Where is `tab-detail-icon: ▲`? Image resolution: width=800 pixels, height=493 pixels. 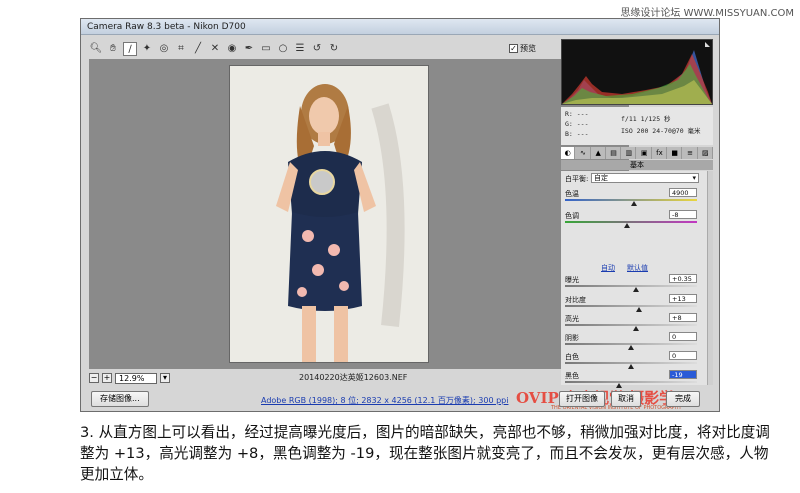 tab-detail-icon: ▲ is located at coordinates (599, 153).